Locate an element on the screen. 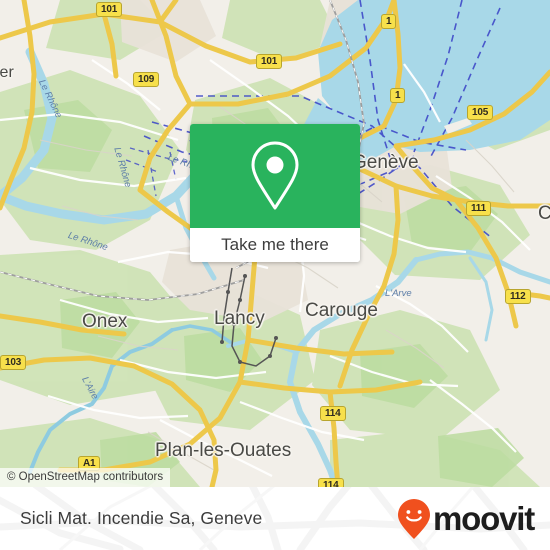  highway-shield: 105 is located at coordinates (480, 112).